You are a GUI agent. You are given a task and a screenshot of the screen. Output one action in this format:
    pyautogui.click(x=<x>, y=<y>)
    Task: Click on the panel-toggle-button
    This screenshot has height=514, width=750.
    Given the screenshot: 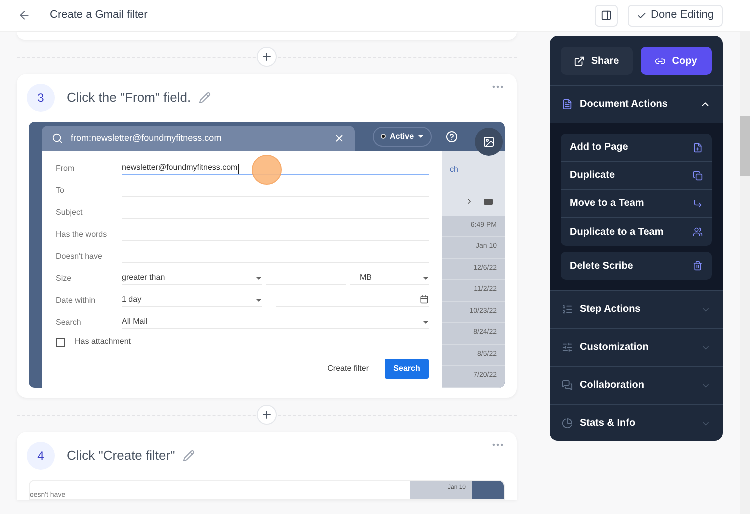 What is the action you would take?
    pyautogui.click(x=606, y=15)
    